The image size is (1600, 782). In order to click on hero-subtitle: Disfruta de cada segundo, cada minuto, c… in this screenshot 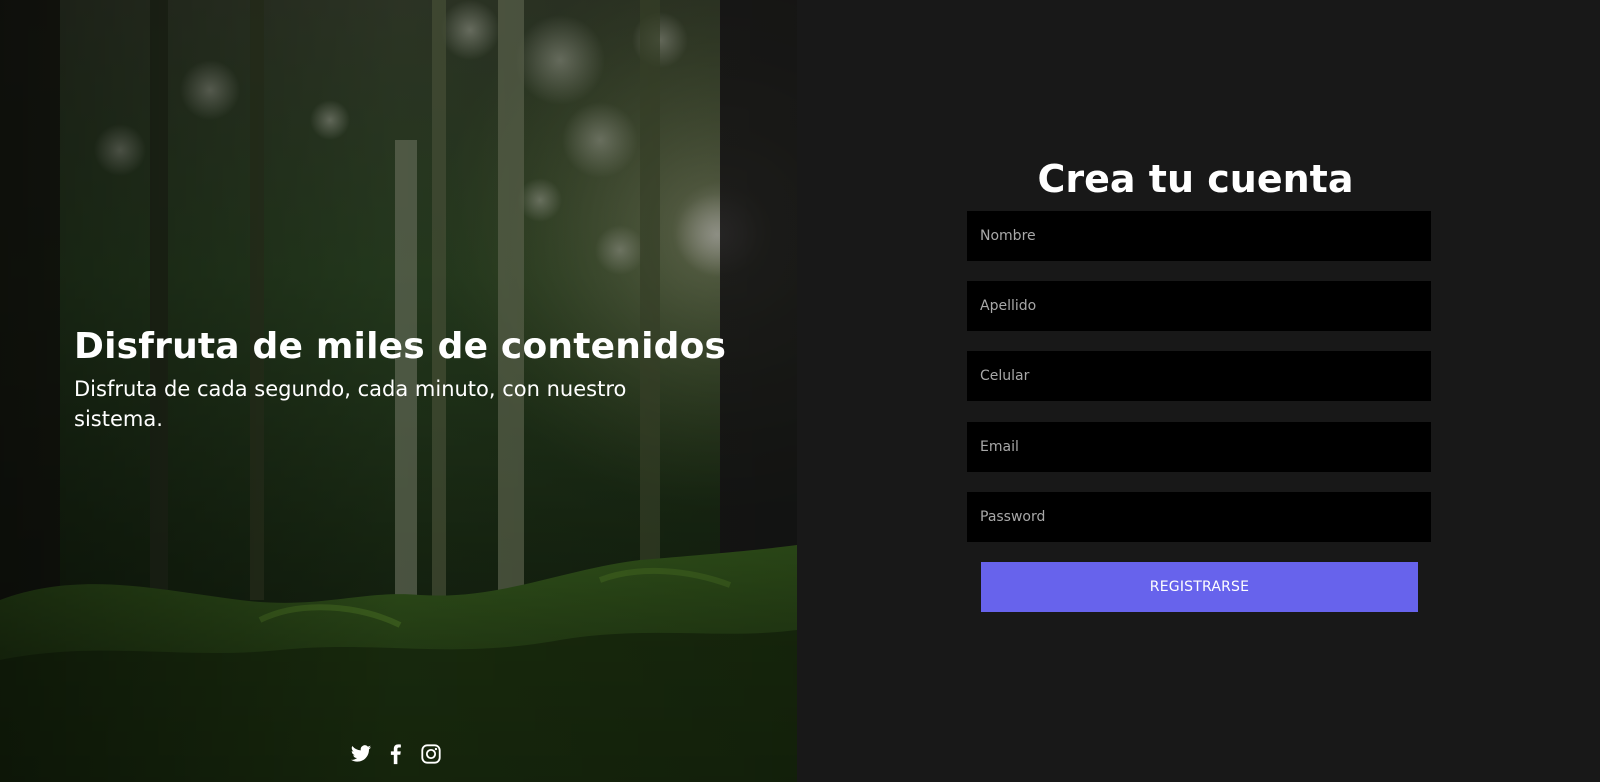, I will do `click(350, 404)`.